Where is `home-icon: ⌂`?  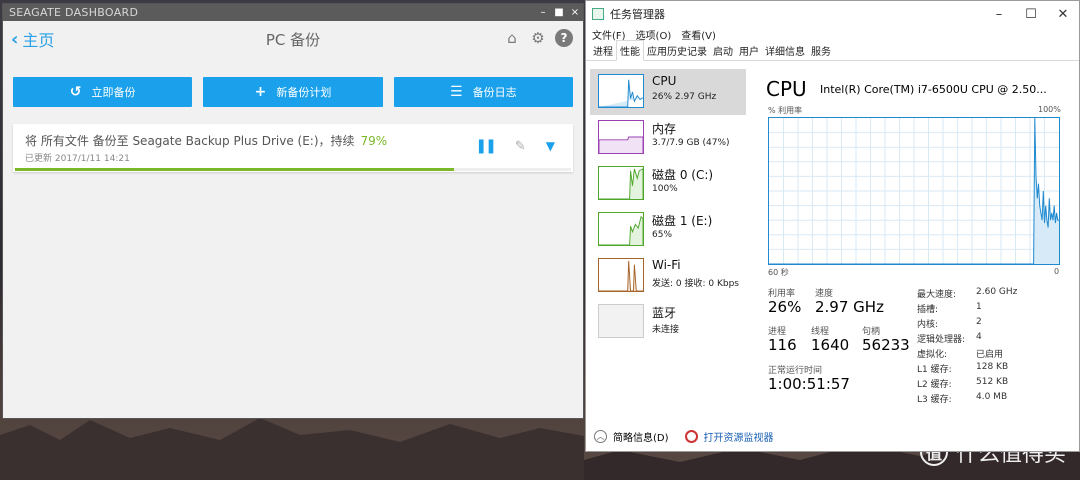
home-icon: ⌂ is located at coordinates (512, 38).